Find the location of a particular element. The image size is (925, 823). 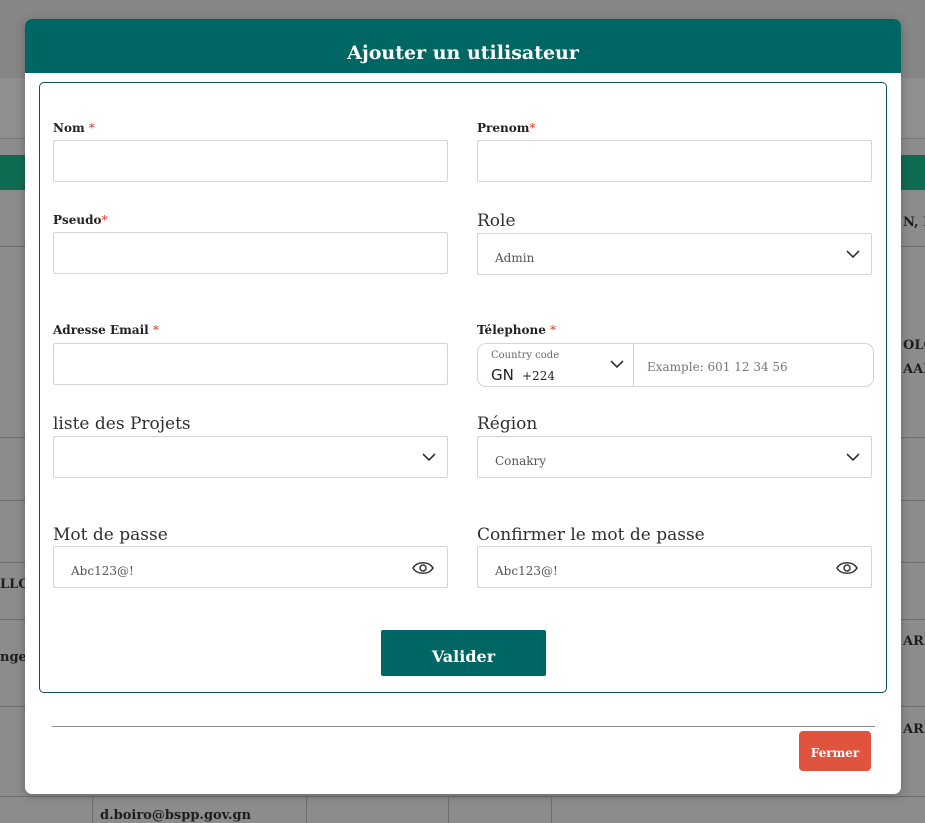

background-row-divider is located at coordinates (462, 796).